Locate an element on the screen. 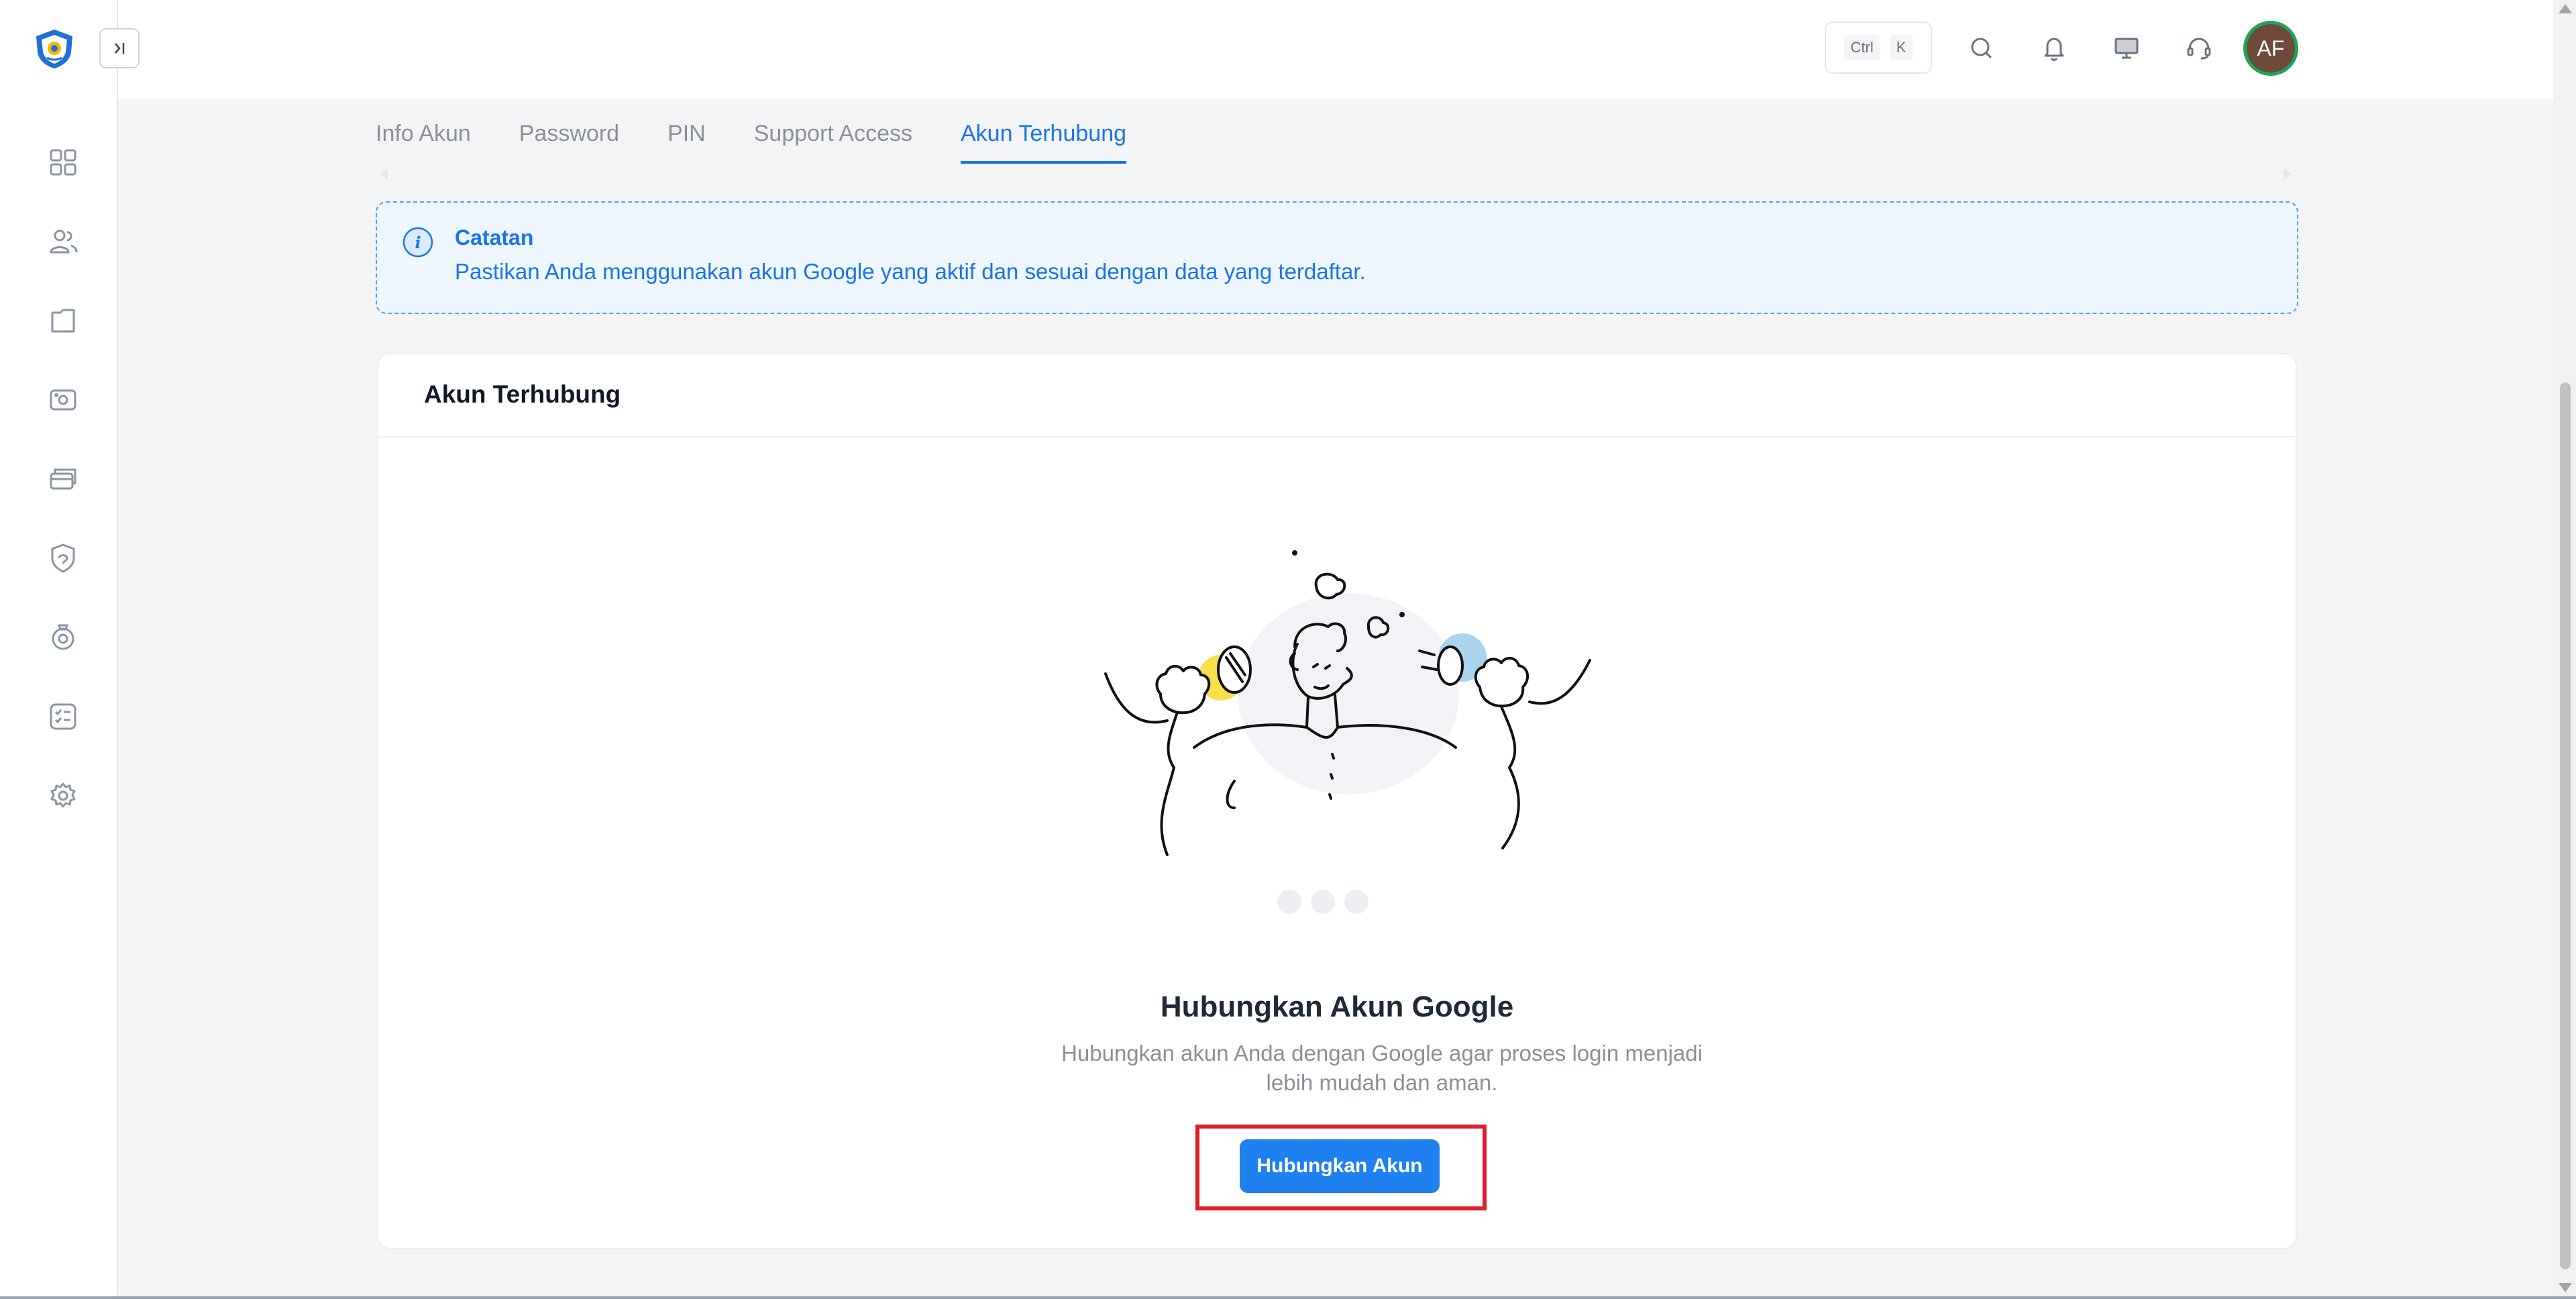 This screenshot has height=1299, width=2576. collapse-icon is located at coordinates (120, 48).